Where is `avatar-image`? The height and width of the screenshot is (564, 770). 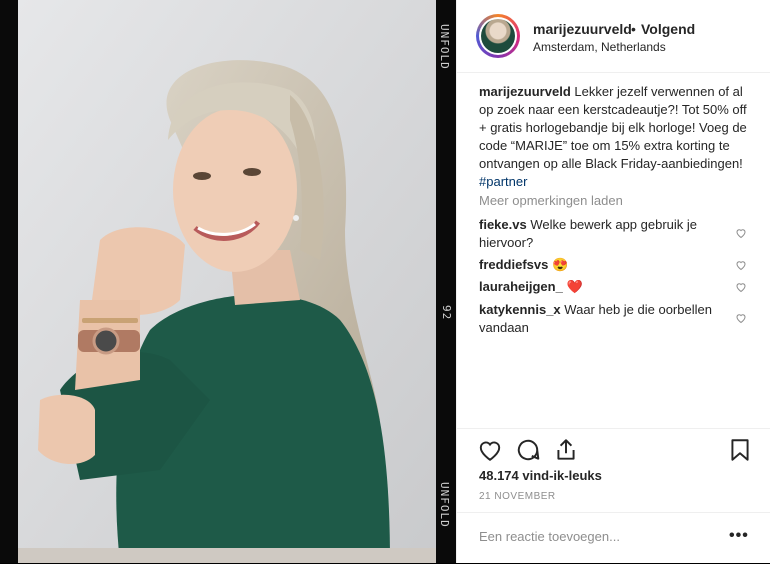
avatar-image is located at coordinates (498, 36).